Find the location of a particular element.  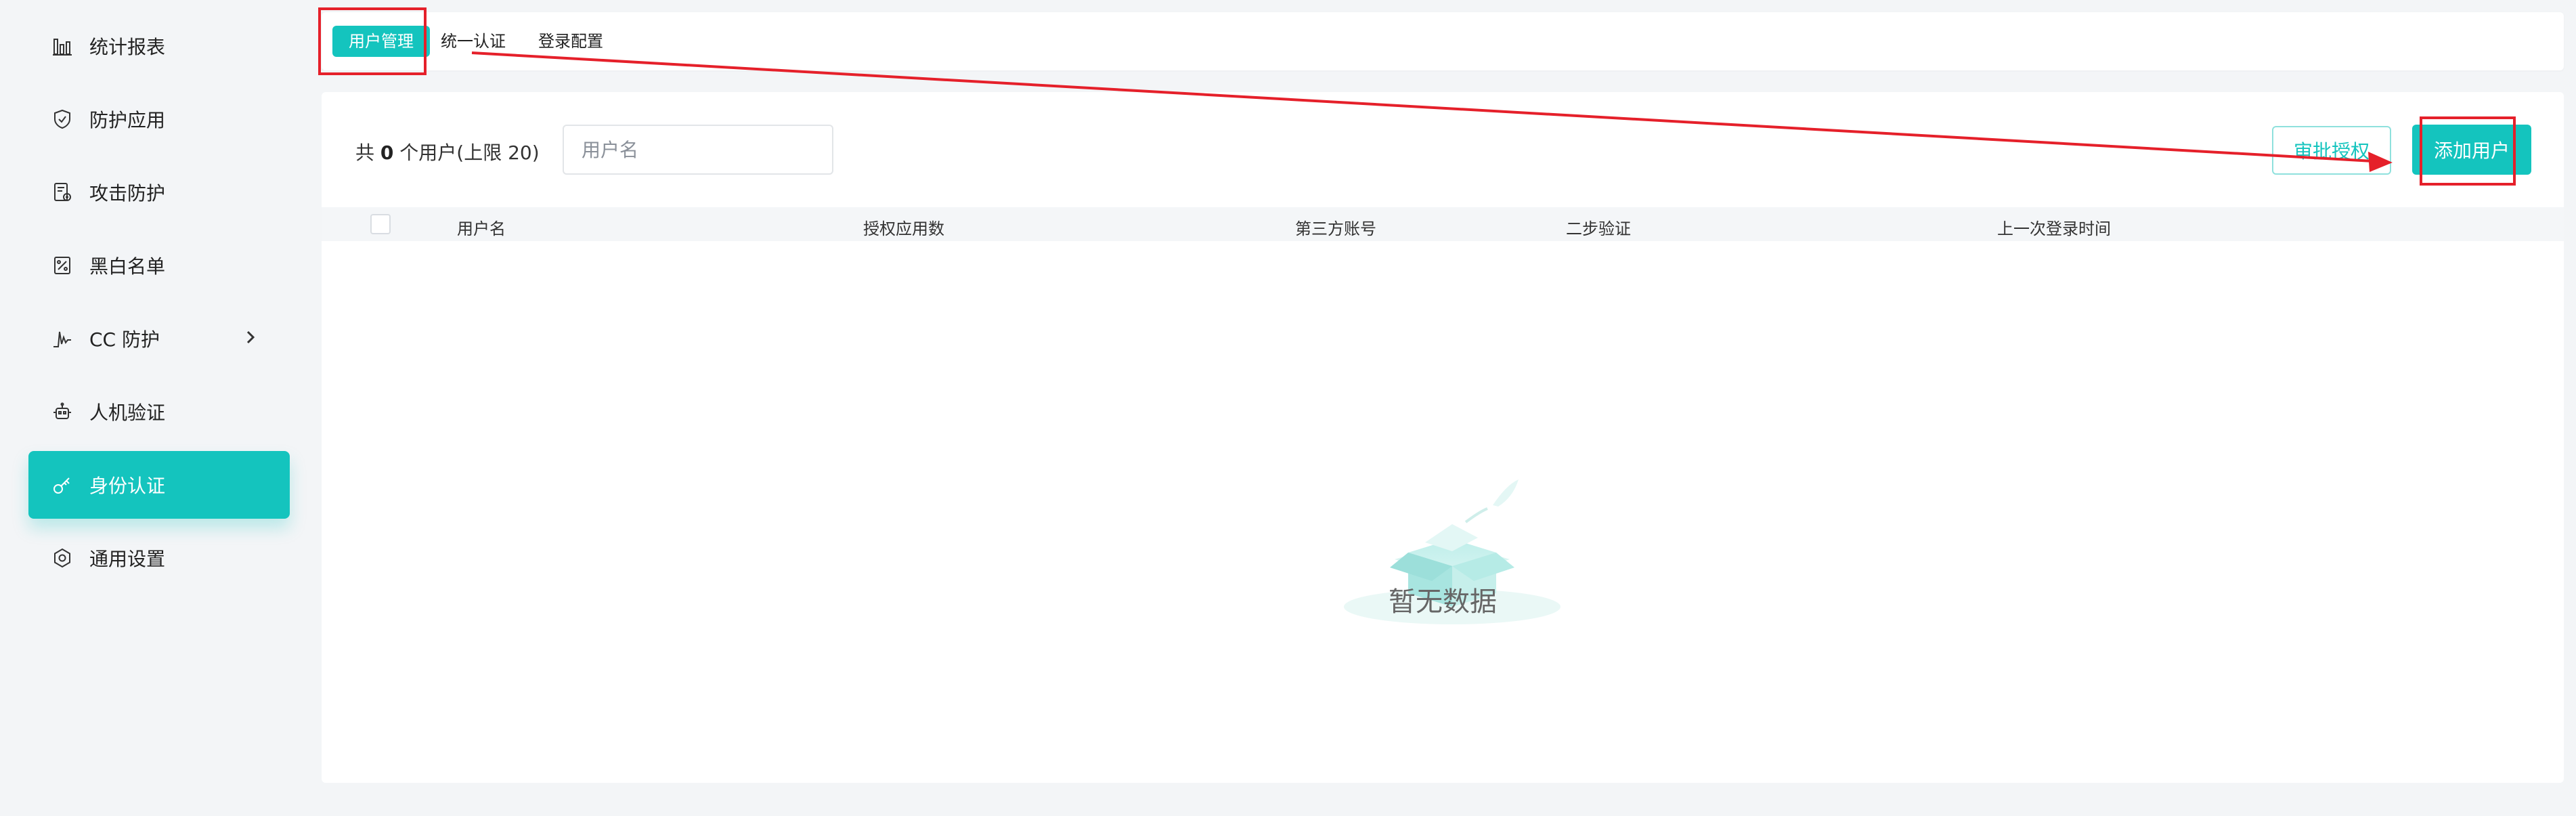

sidebar: 统计报表 防护应用 攻击防护 黑白名单 CC 防护 人机验证 身份认证 通用设置 is located at coordinates (157, 408).